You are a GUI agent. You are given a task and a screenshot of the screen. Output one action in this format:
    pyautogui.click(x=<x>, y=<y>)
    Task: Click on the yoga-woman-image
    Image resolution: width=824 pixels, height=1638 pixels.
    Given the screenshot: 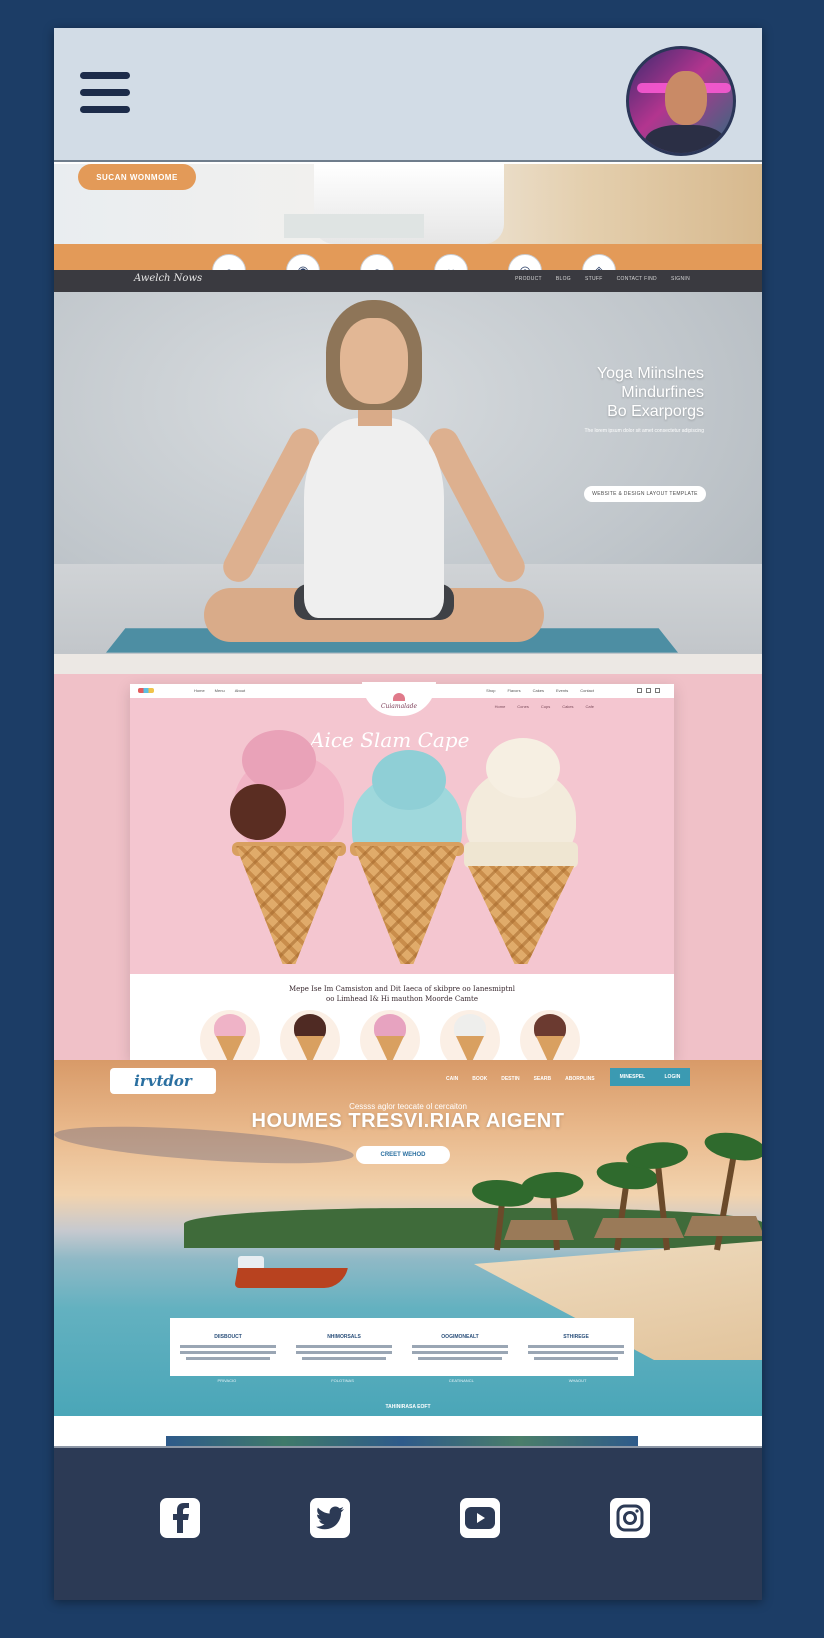 What is the action you would take?
    pyautogui.click(x=374, y=471)
    